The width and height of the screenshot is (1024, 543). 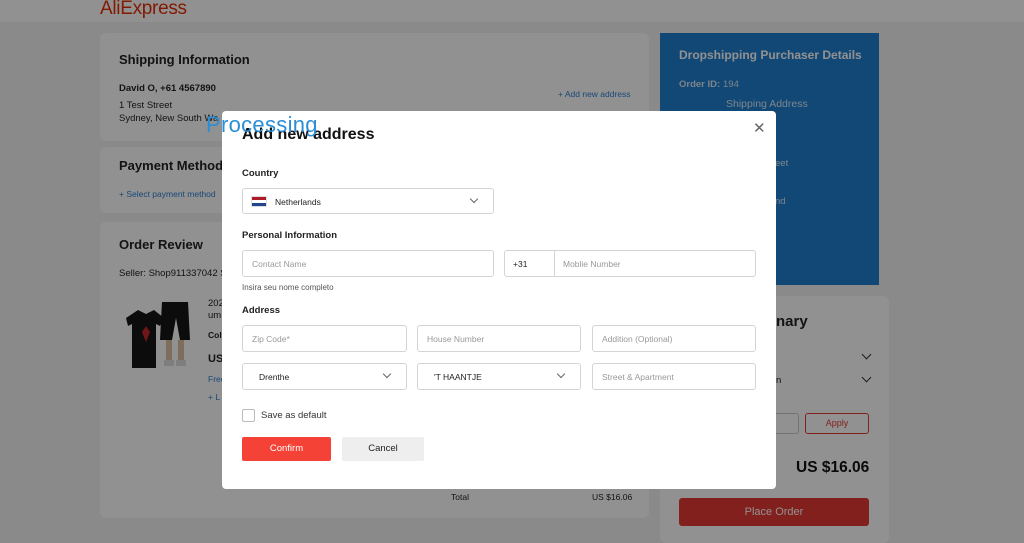 I want to click on mobile-number-input: Moblie Number, so click(x=592, y=264).